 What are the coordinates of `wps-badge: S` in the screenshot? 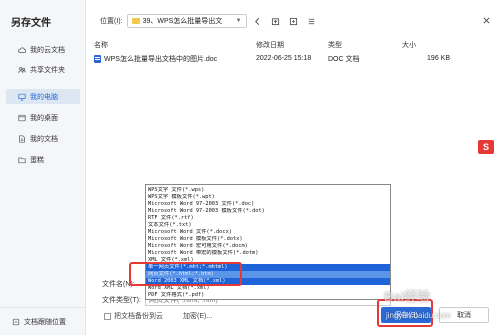 It's located at (486, 147).